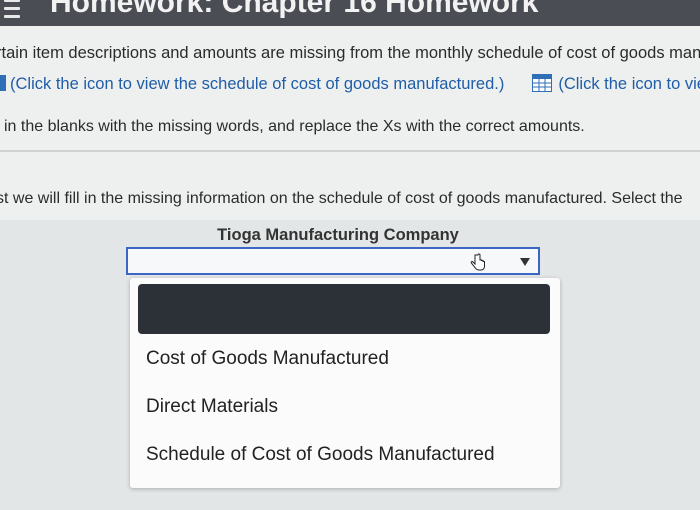  I want to click on schedule-title-select, so click(333, 261).